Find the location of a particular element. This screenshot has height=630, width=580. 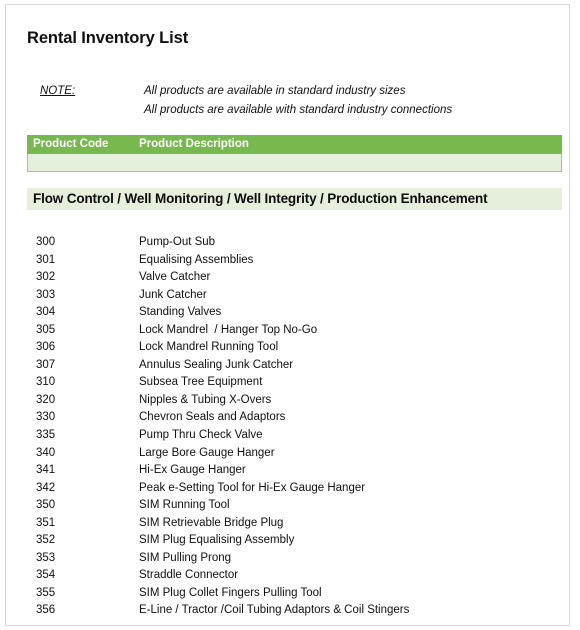

product-code-cell: 304 is located at coordinates (46, 312).